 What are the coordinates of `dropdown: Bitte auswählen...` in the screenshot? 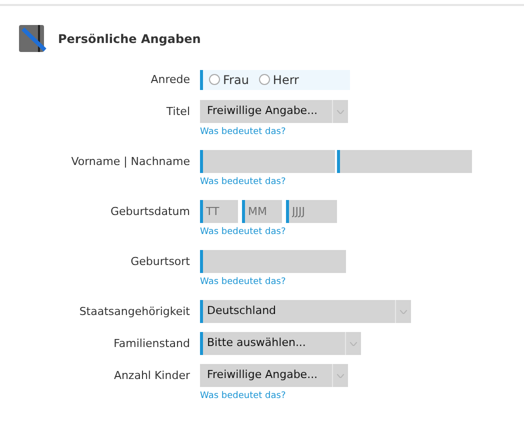 It's located at (280, 343).